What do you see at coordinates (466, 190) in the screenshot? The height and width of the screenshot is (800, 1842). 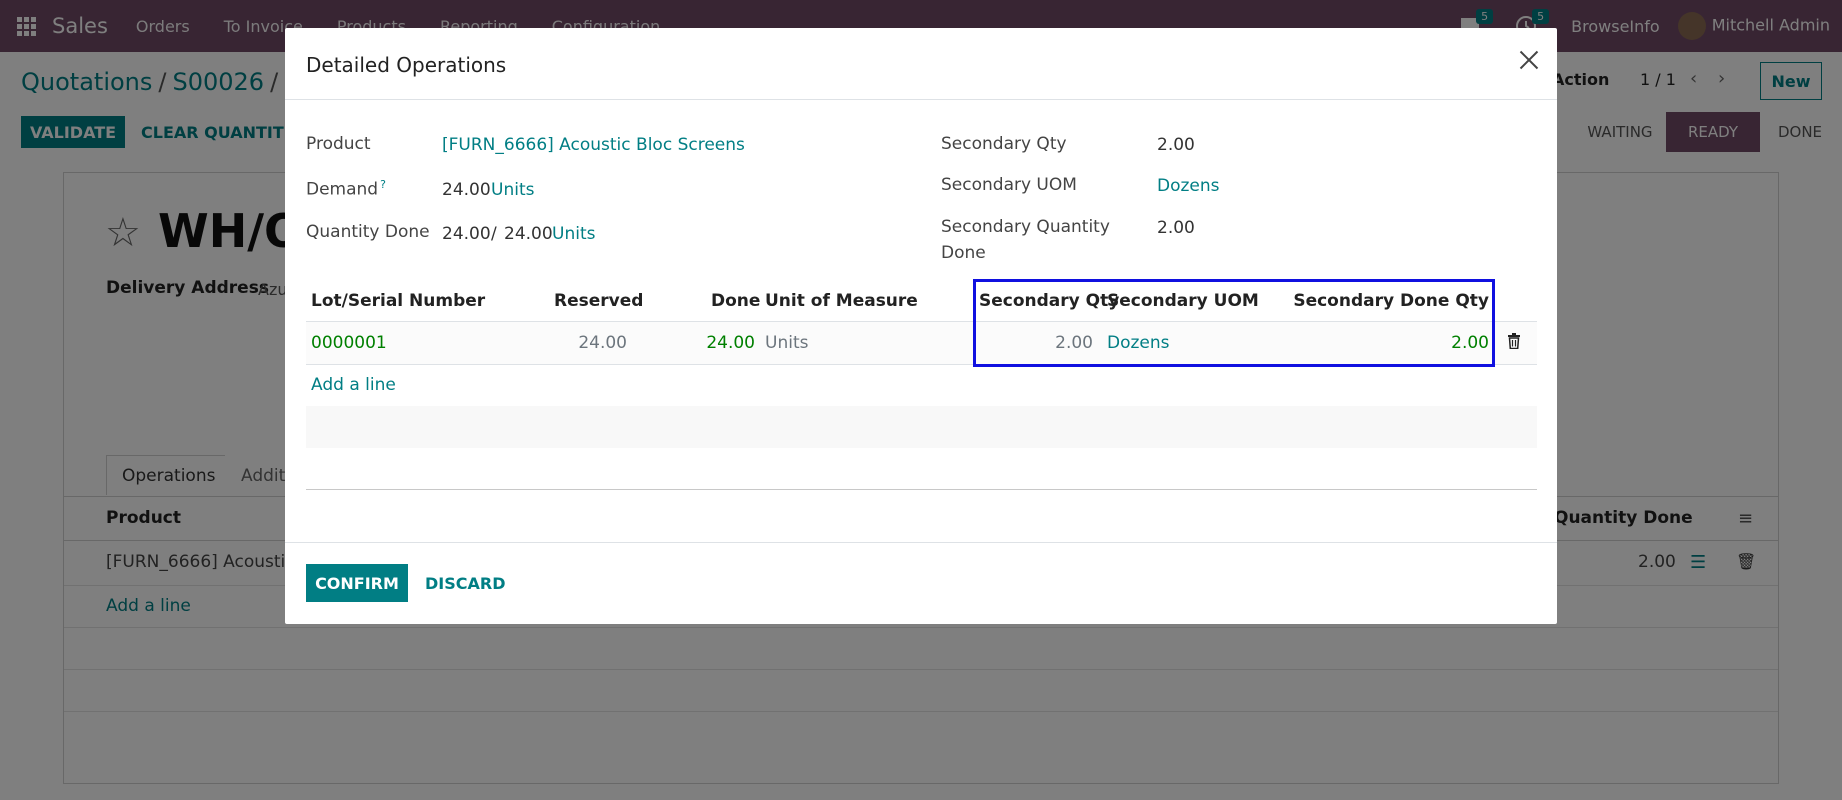 I see `demand-value: 24.00` at bounding box center [466, 190].